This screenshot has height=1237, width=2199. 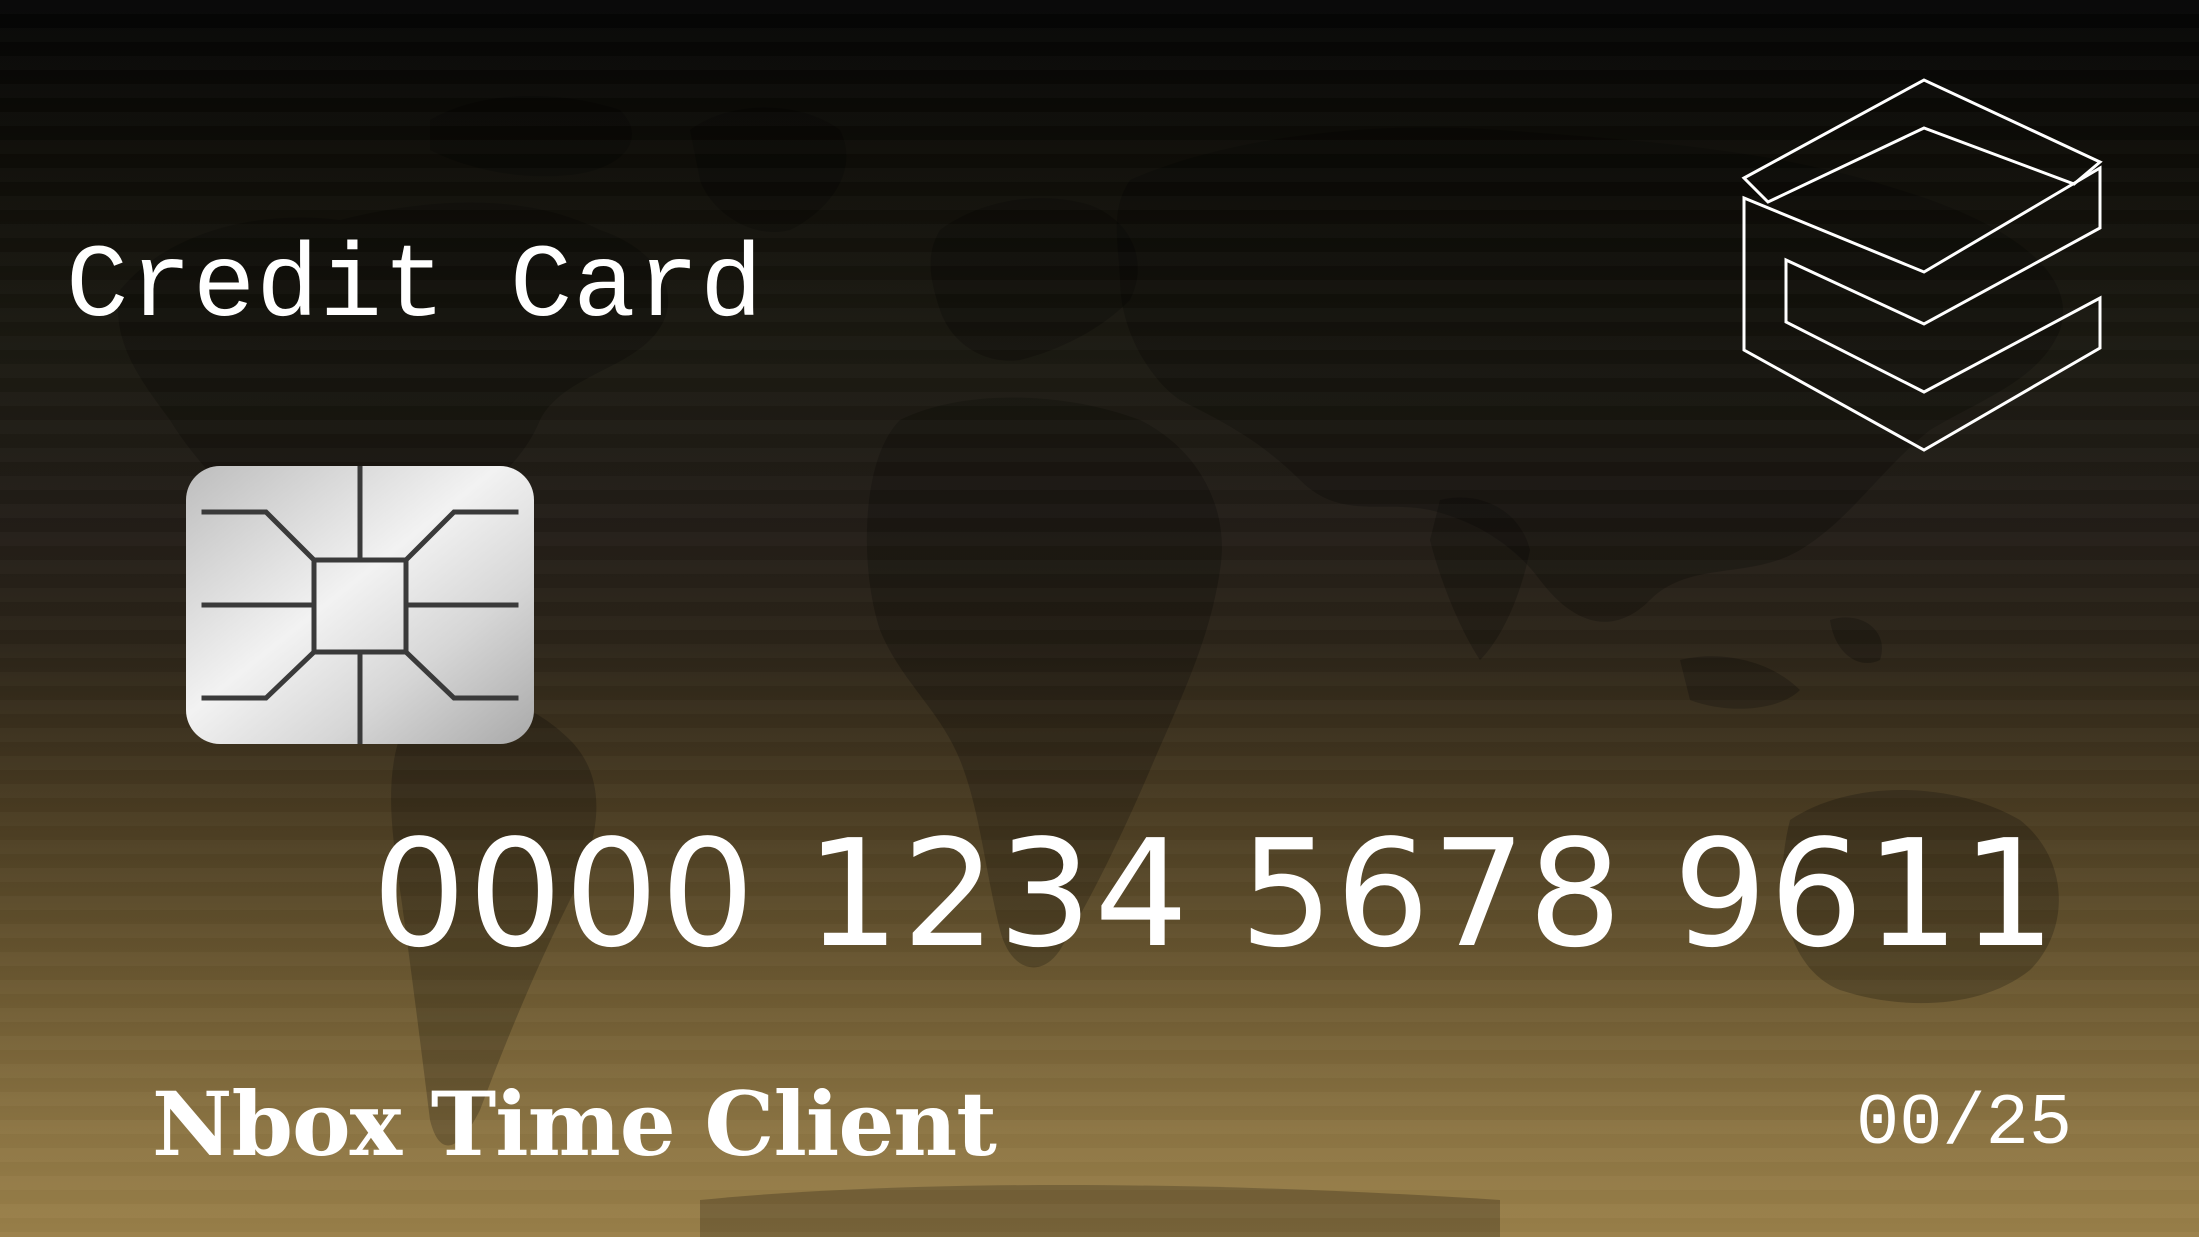 What do you see at coordinates (1215, 894) in the screenshot?
I see `card-number: 0000 1234 5678 9611` at bounding box center [1215, 894].